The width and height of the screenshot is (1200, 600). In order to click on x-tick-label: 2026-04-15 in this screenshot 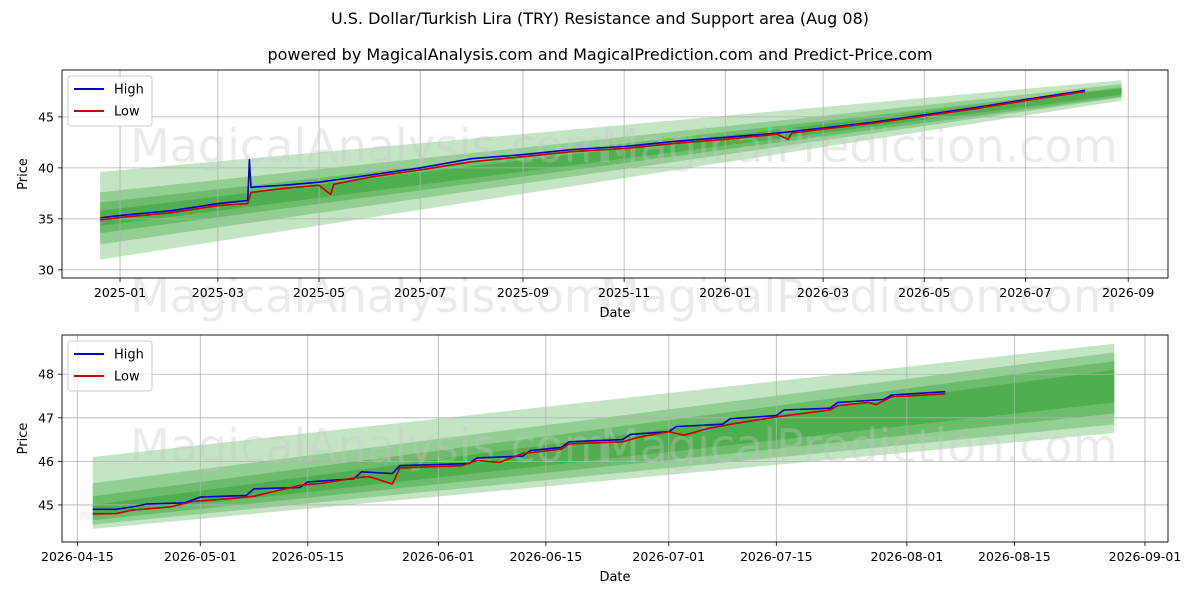, I will do `click(77, 556)`.